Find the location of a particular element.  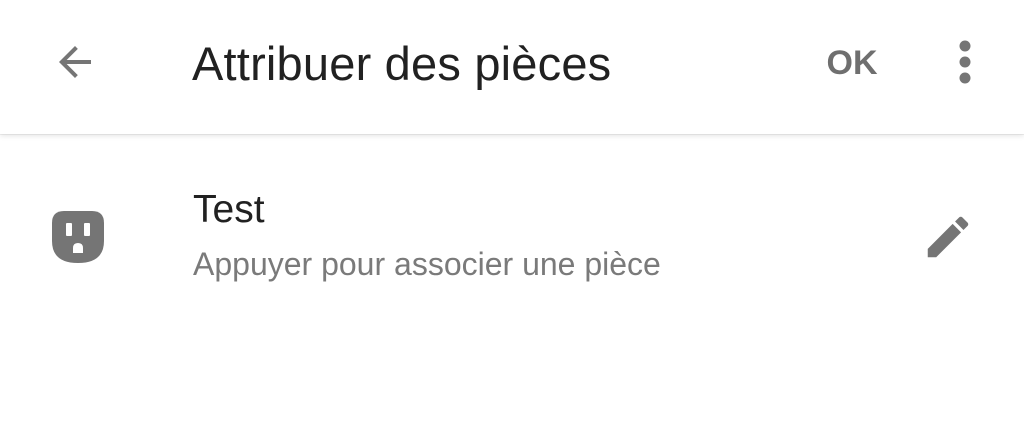

power-outlet-icon is located at coordinates (78, 237).